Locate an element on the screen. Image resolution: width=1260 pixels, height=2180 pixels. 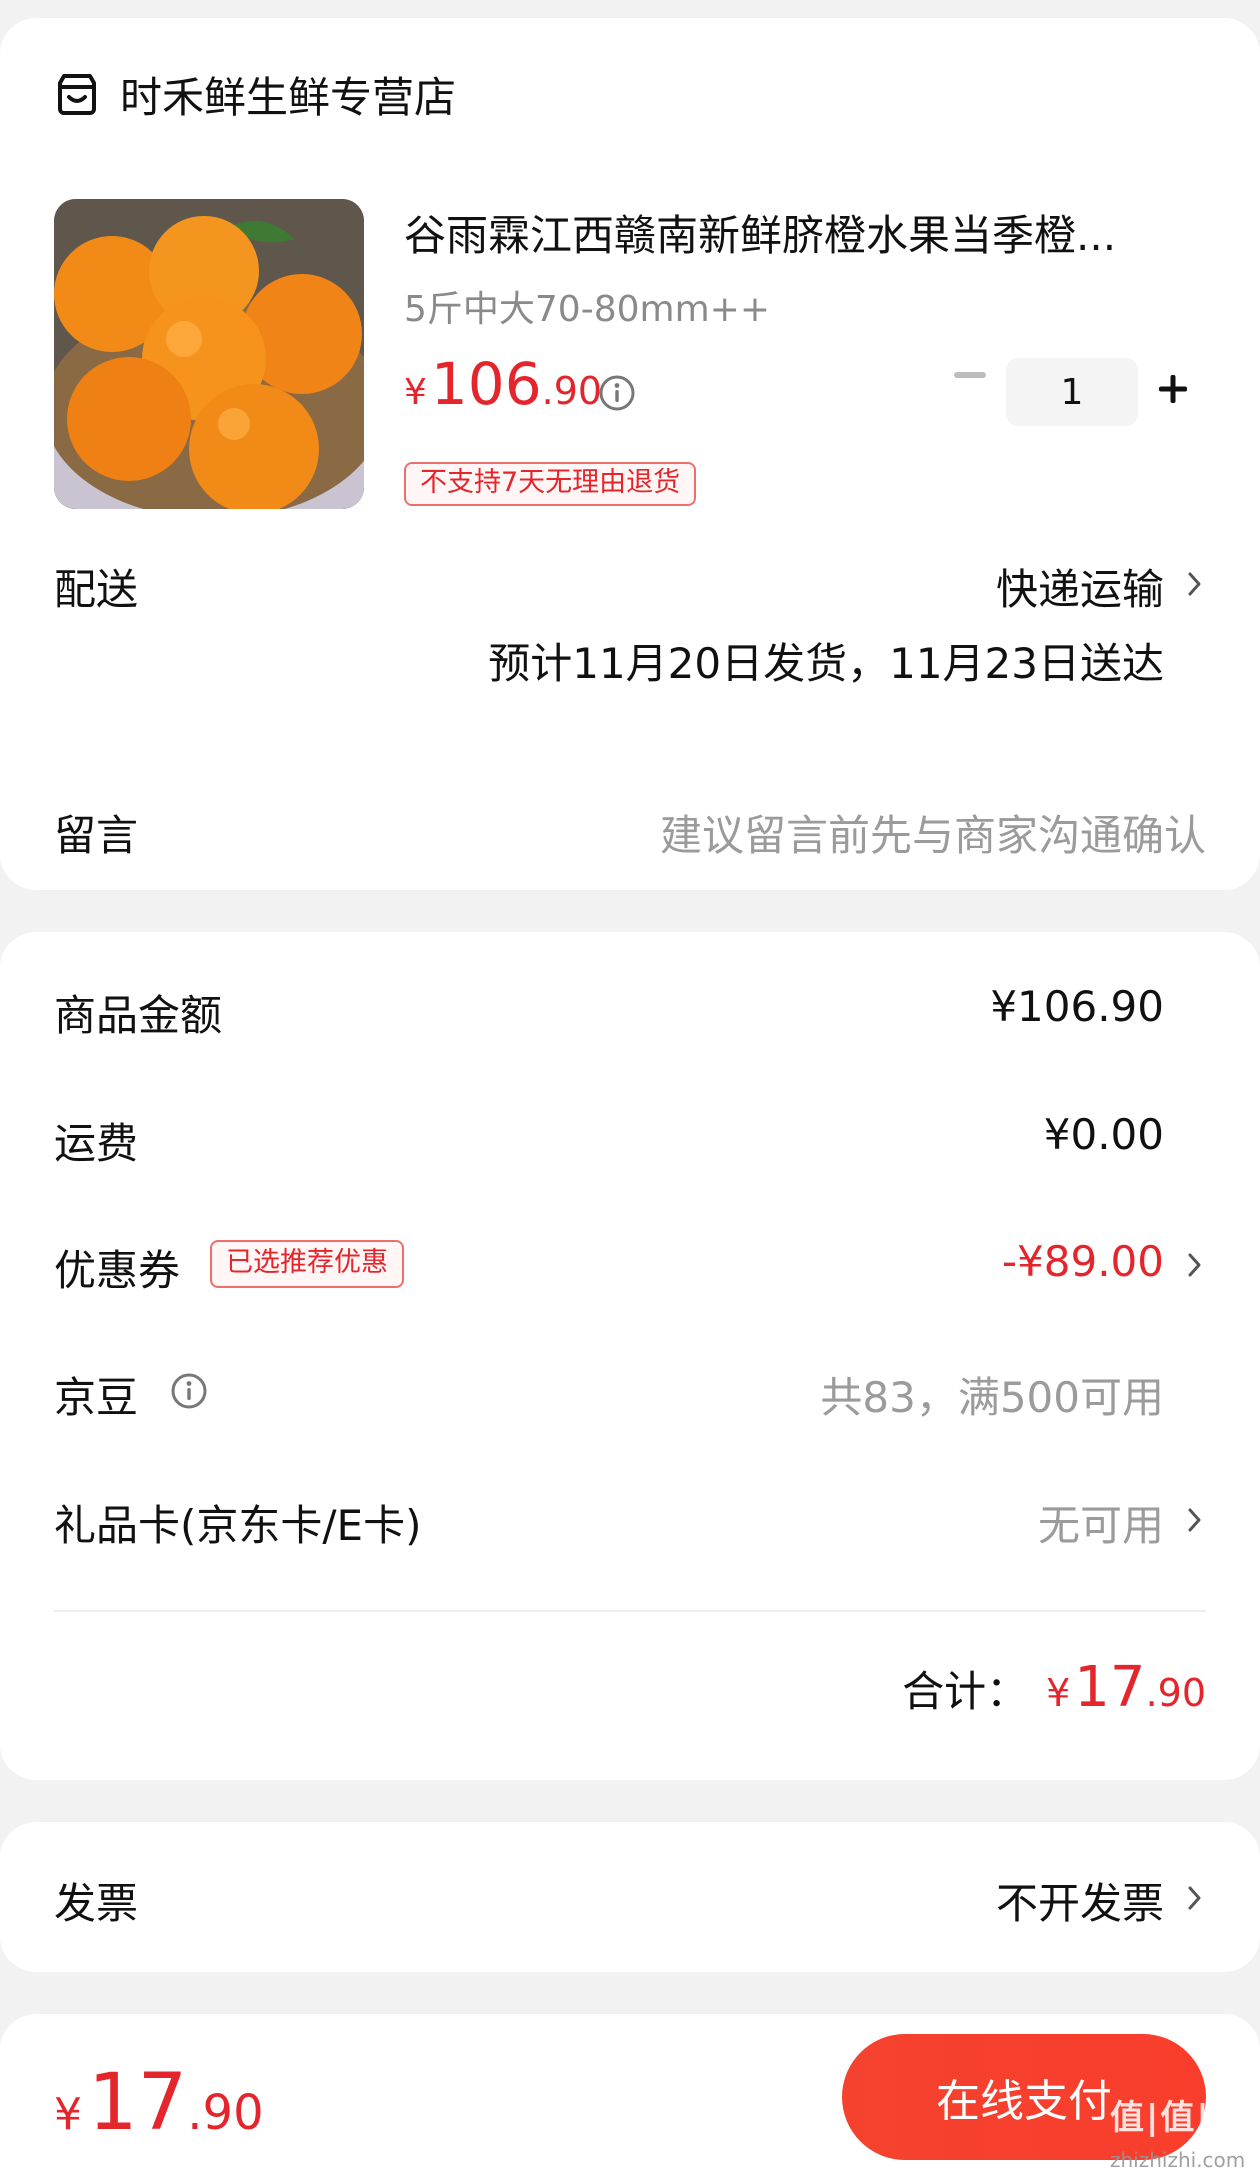
order-total: 合计： ¥ 17 .90 is located at coordinates (1054, 1687).